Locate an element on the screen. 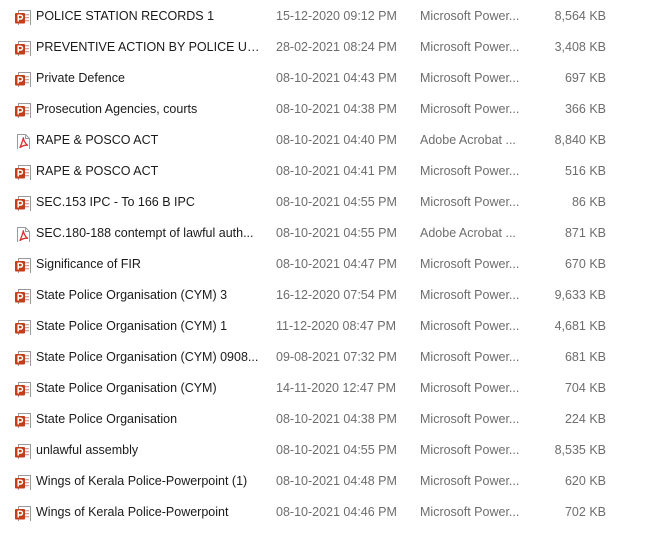  file-size: 681 KB is located at coordinates (585, 357).